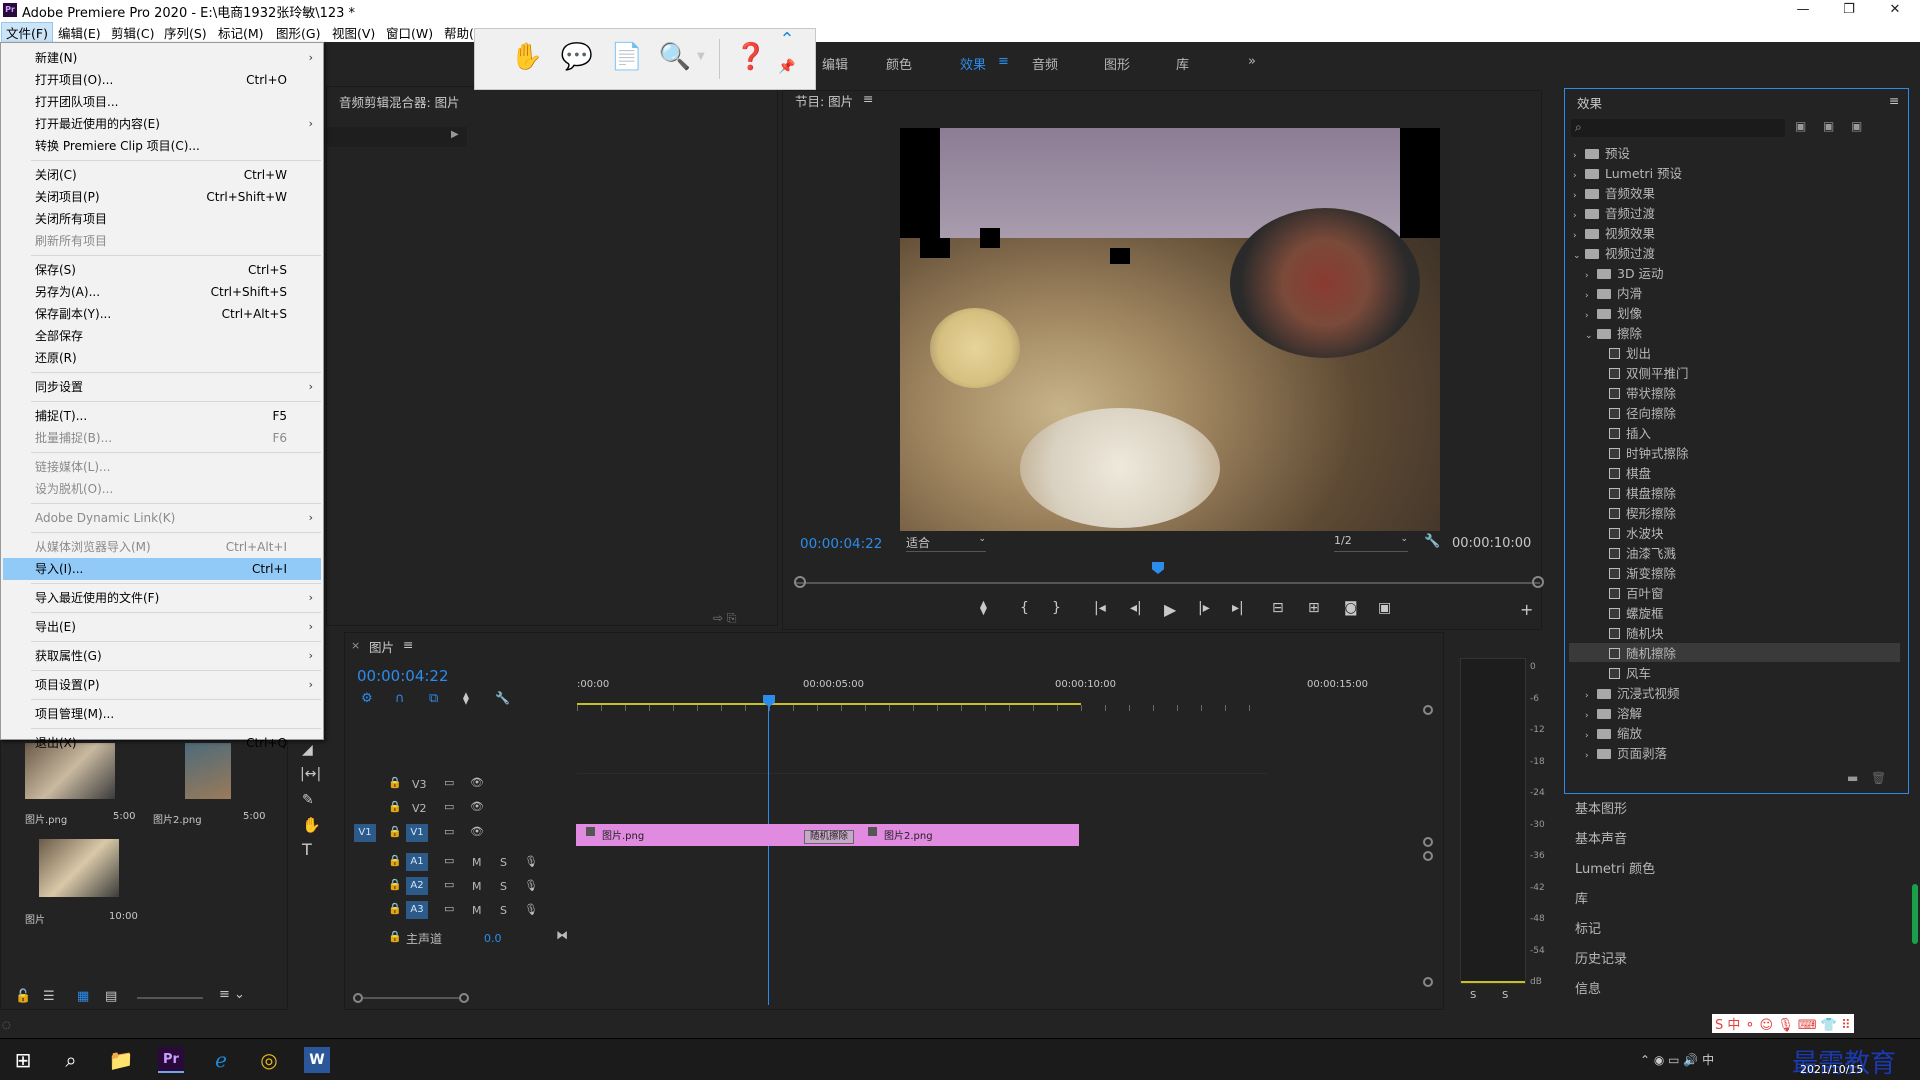 Image resolution: width=1920 pixels, height=1080 pixels. What do you see at coordinates (49, 996) in the screenshot?
I see `list-view-icon: ☰` at bounding box center [49, 996].